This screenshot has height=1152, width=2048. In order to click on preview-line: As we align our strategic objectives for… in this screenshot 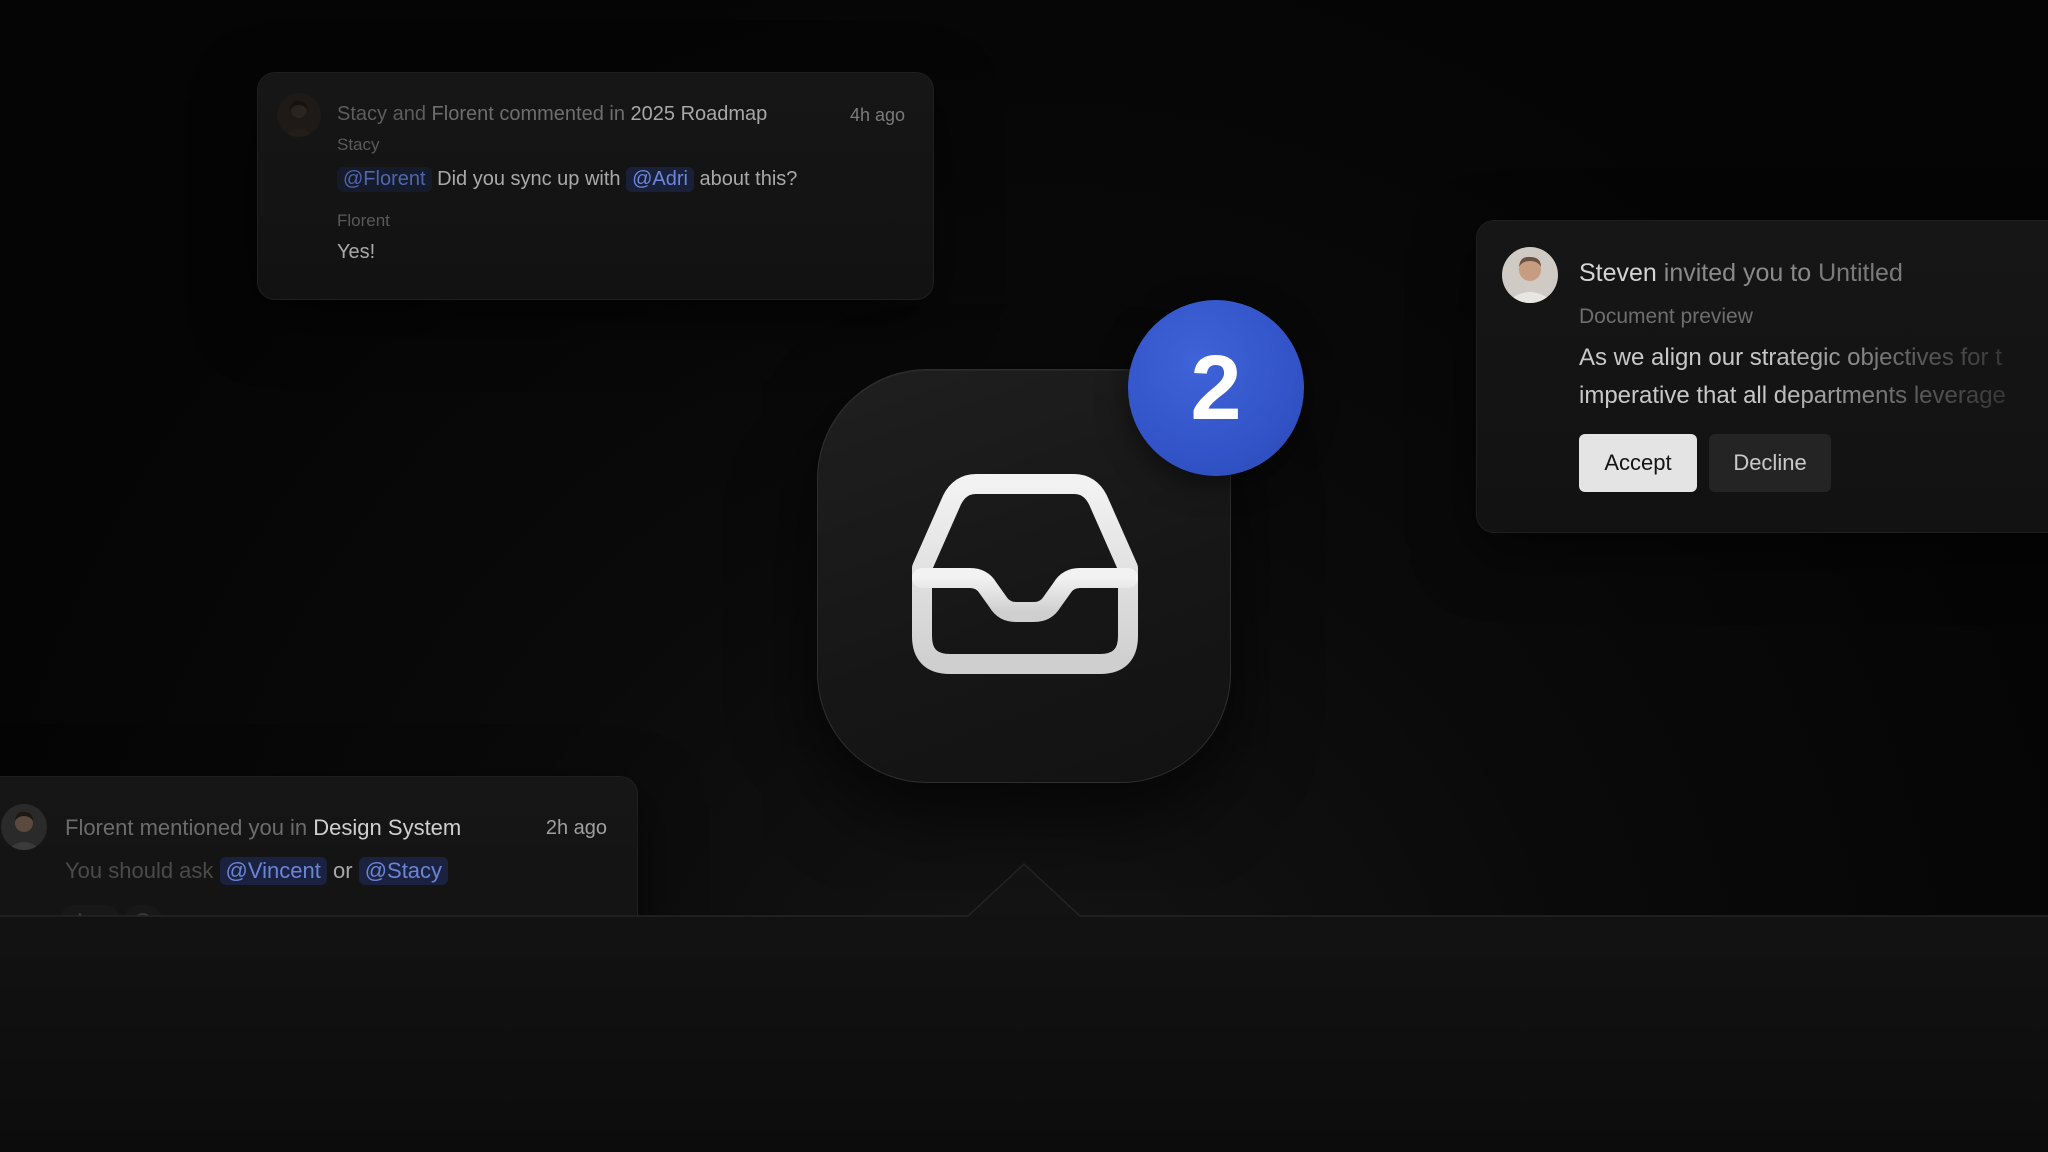, I will do `click(1790, 357)`.